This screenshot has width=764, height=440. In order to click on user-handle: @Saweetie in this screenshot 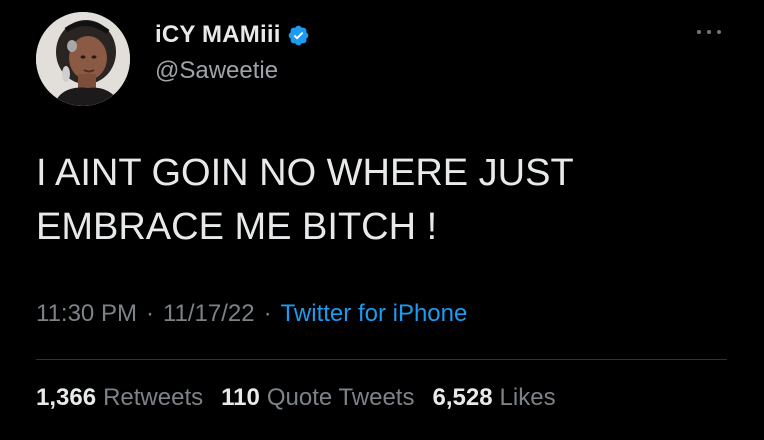, I will do `click(216, 71)`.